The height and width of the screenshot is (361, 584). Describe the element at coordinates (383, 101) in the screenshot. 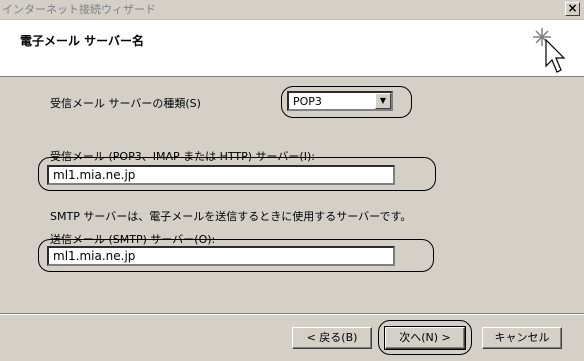

I see `dropdown-arrow-icon: ▼` at that location.